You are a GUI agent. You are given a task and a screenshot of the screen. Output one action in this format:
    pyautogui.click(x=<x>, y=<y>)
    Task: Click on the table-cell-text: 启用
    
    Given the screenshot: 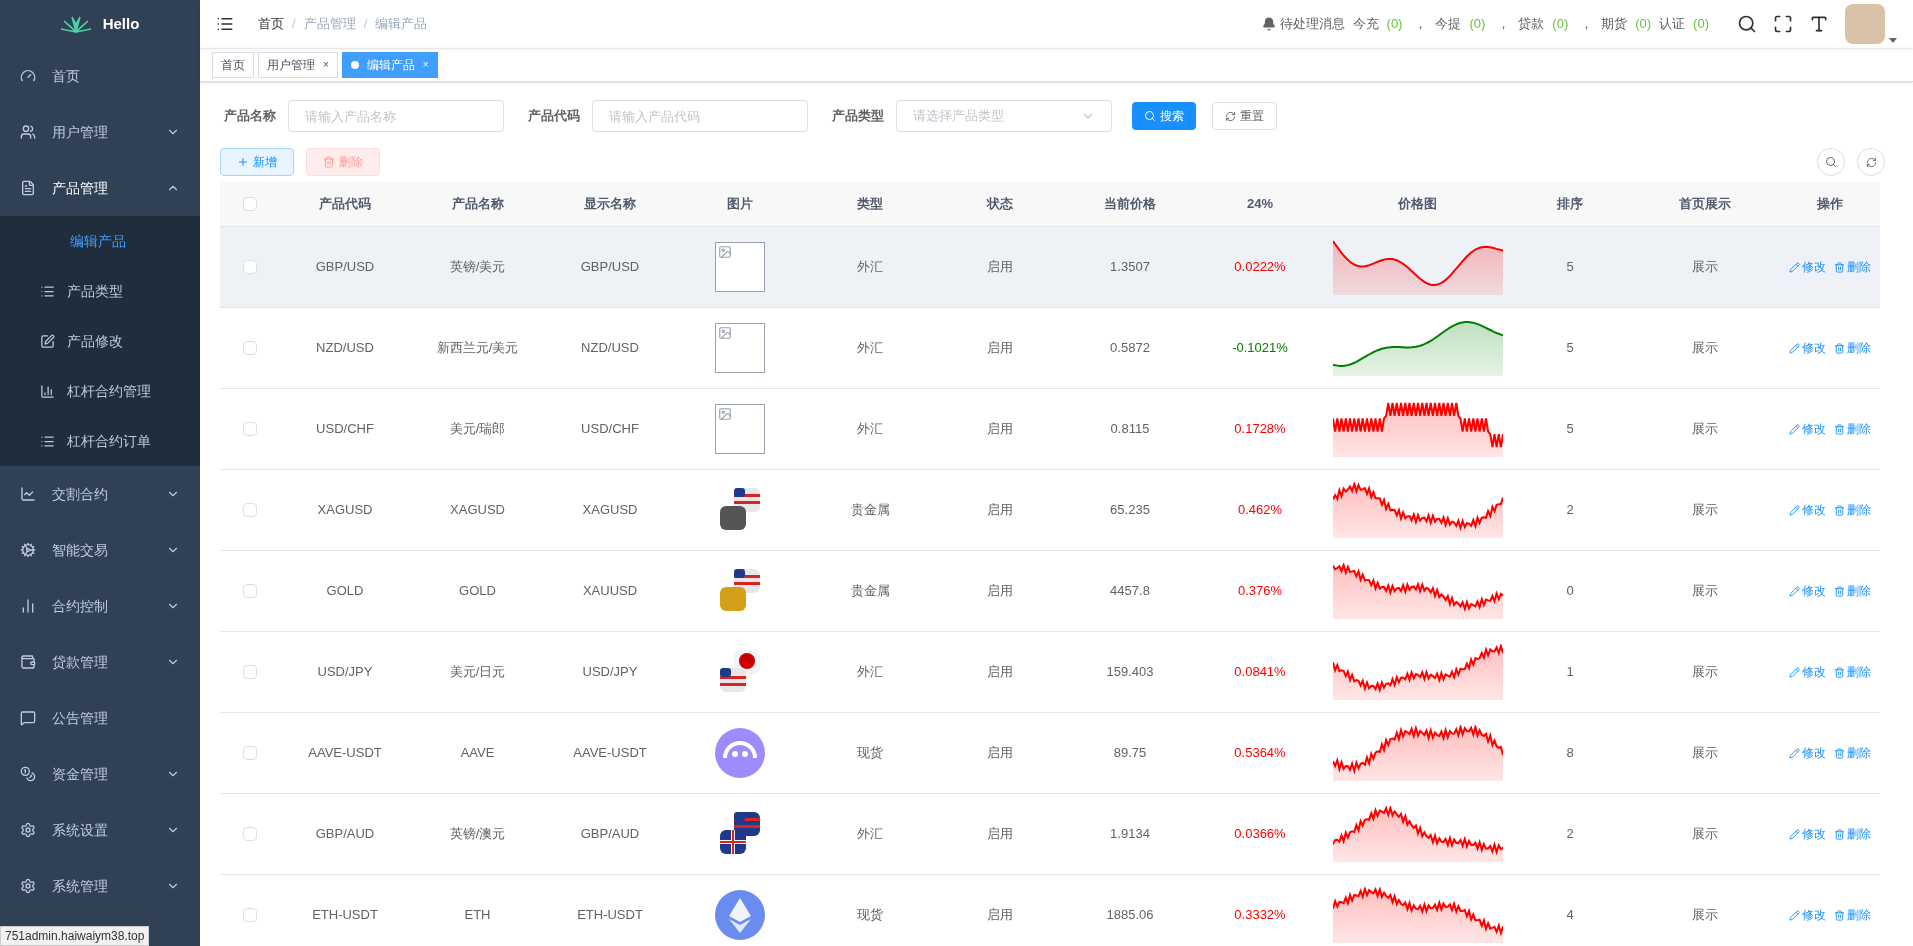 What is the action you would take?
    pyautogui.click(x=1000, y=834)
    